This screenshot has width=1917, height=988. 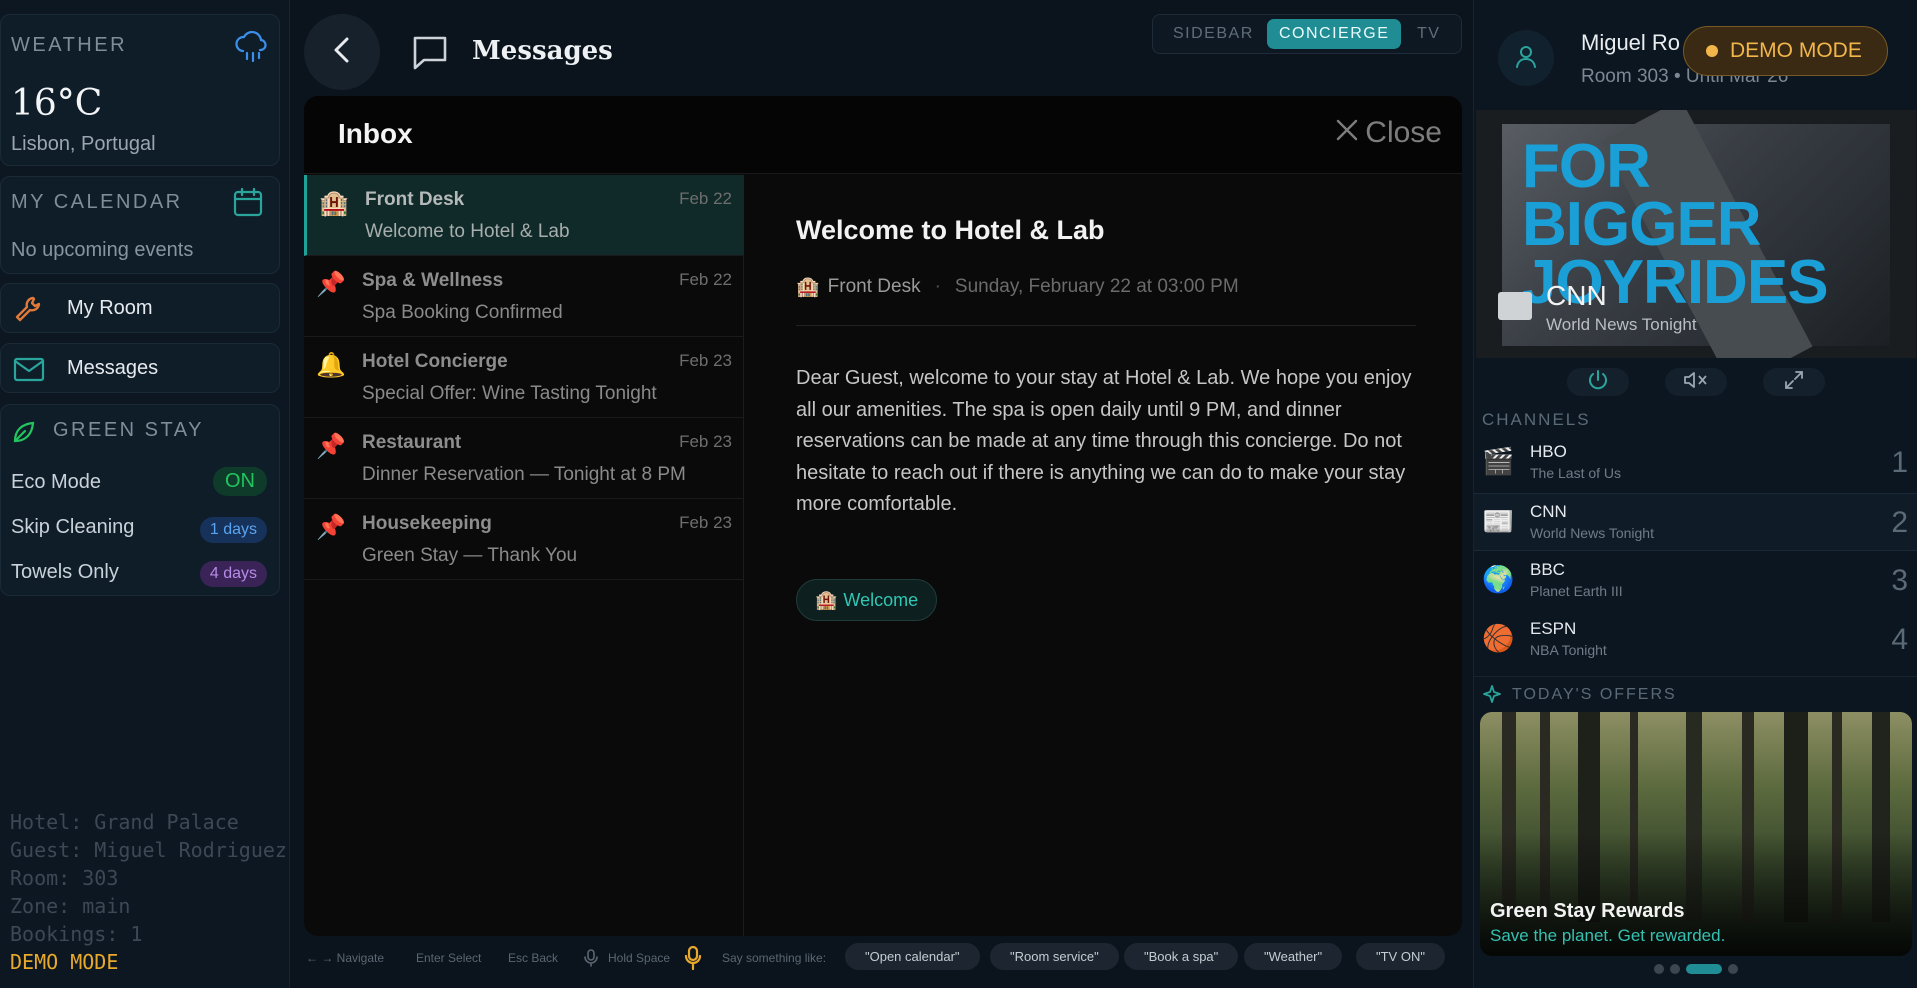 I want to click on category-tag: 🏨 Welcome, so click(x=867, y=600).